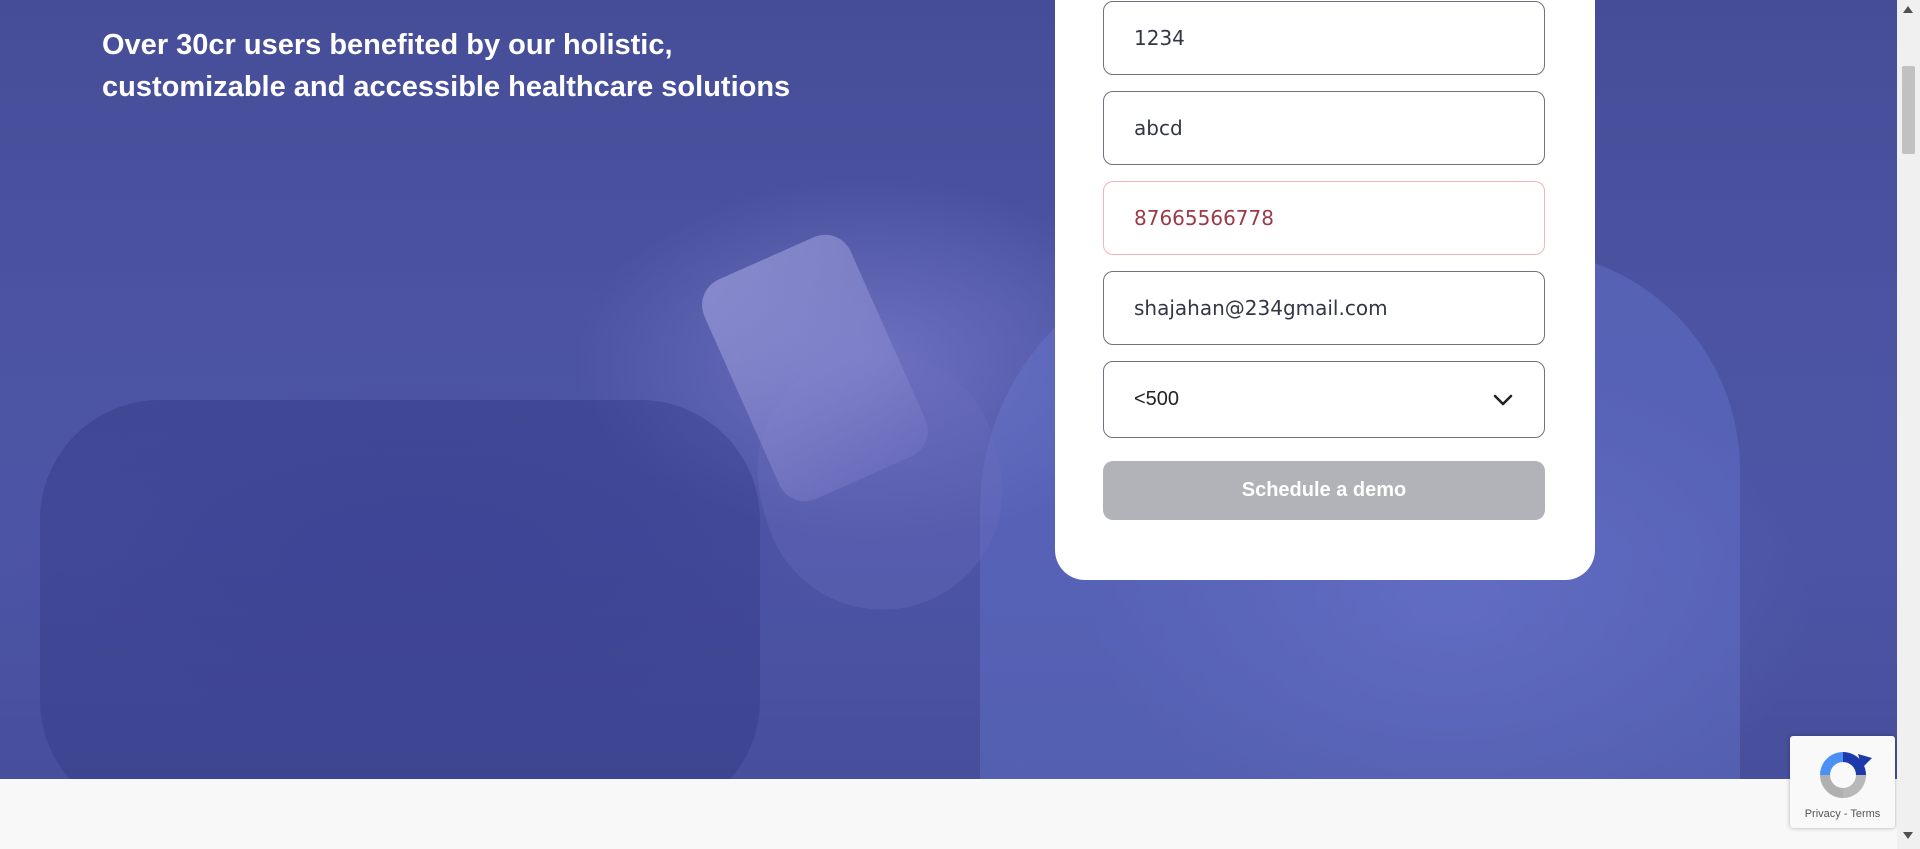 This screenshot has width=1920, height=849. What do you see at coordinates (1846, 775) in the screenshot?
I see `recaptcha-icon` at bounding box center [1846, 775].